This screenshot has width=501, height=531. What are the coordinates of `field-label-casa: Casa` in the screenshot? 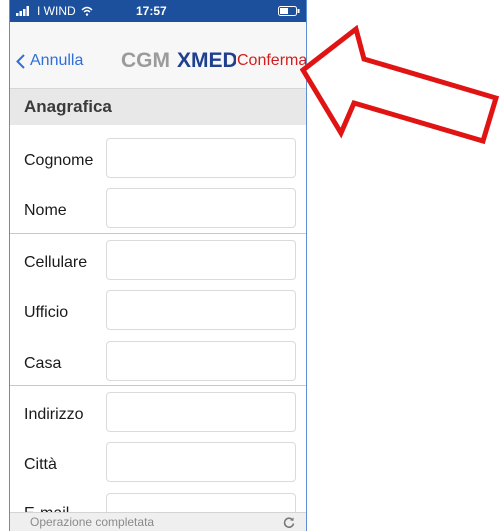 It's located at (43, 363).